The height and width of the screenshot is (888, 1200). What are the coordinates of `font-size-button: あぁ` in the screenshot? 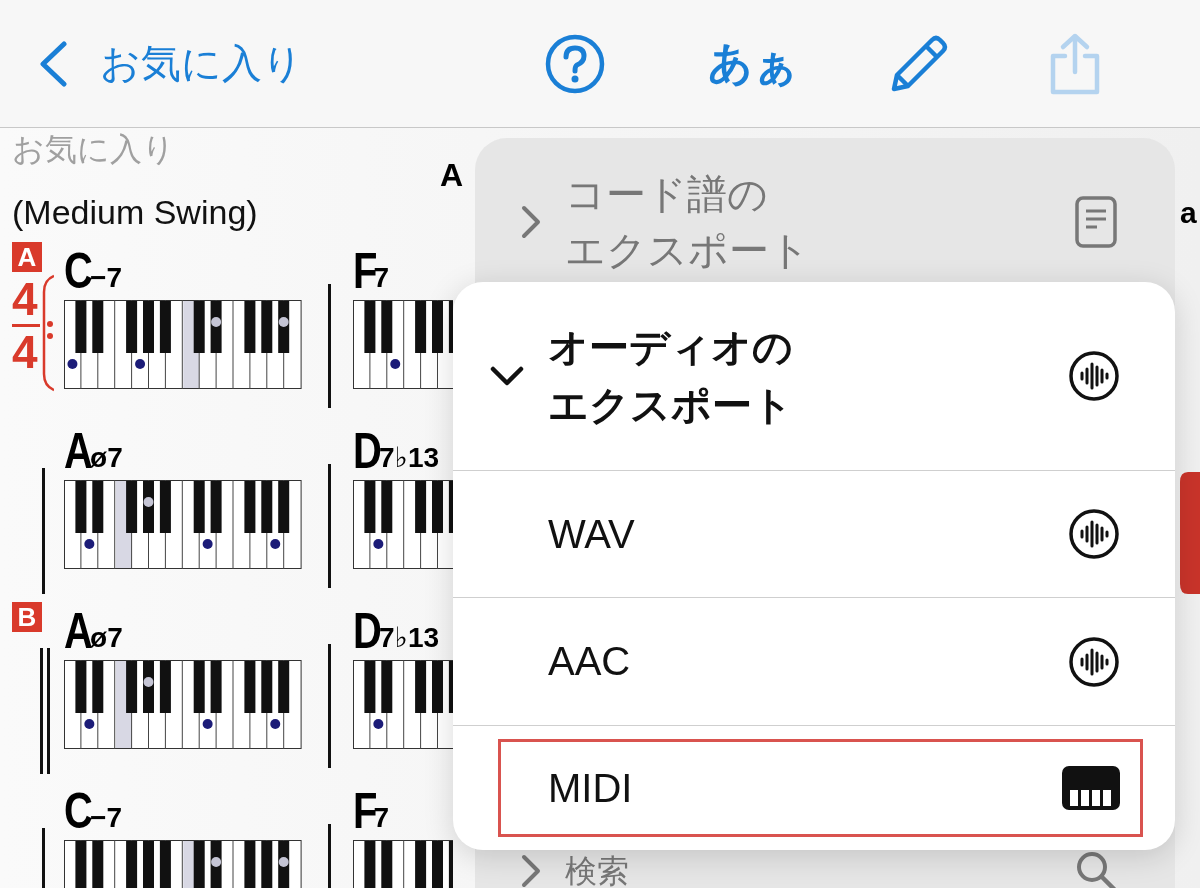 It's located at (753, 63).